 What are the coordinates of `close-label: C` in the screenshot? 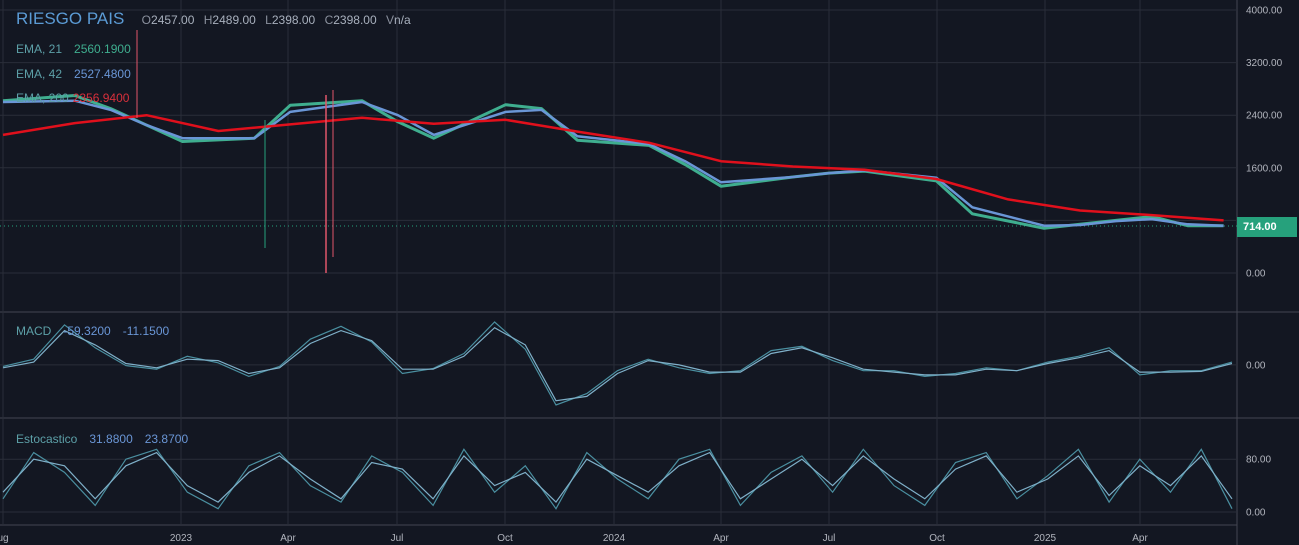 It's located at (329, 20).